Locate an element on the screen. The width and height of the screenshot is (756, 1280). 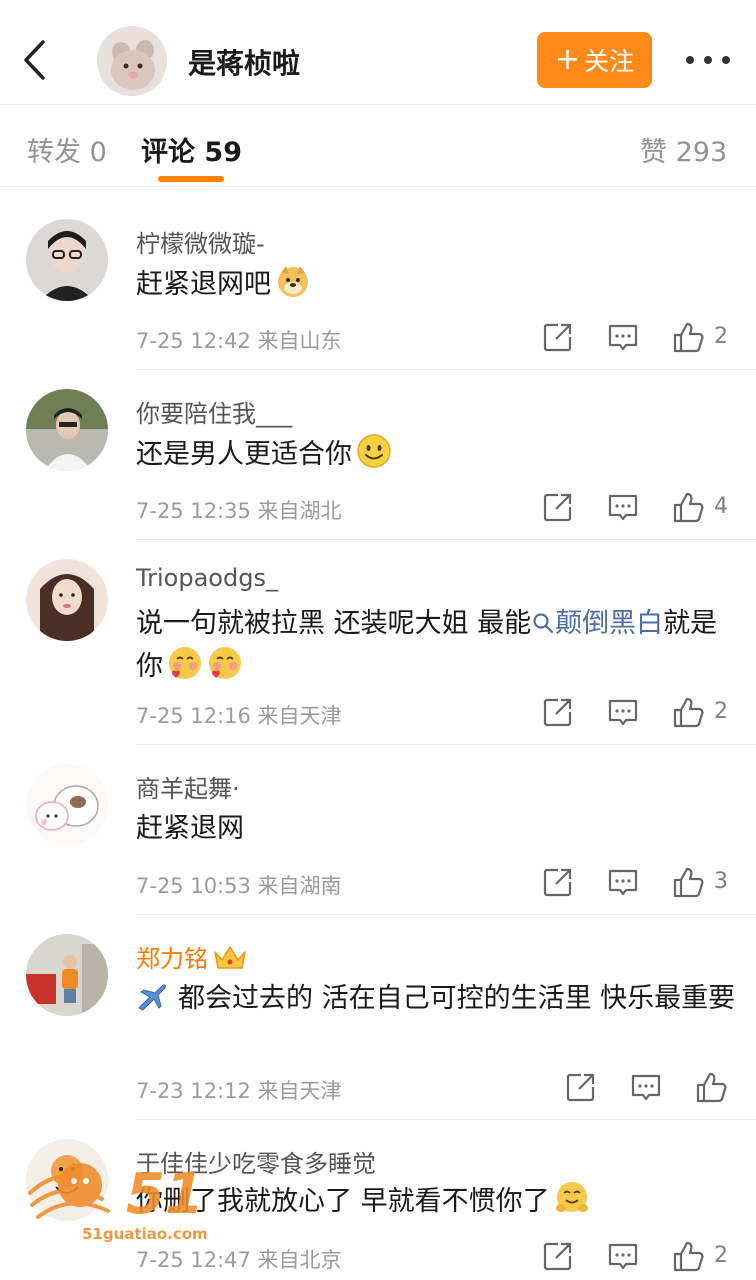
commenter-name: 柠檬微微璇- is located at coordinates (200, 241).